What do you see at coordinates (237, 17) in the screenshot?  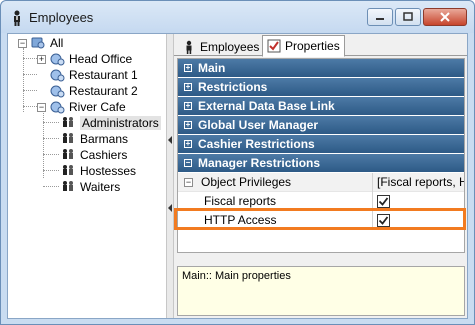 I see `title-bar: Employees` at bounding box center [237, 17].